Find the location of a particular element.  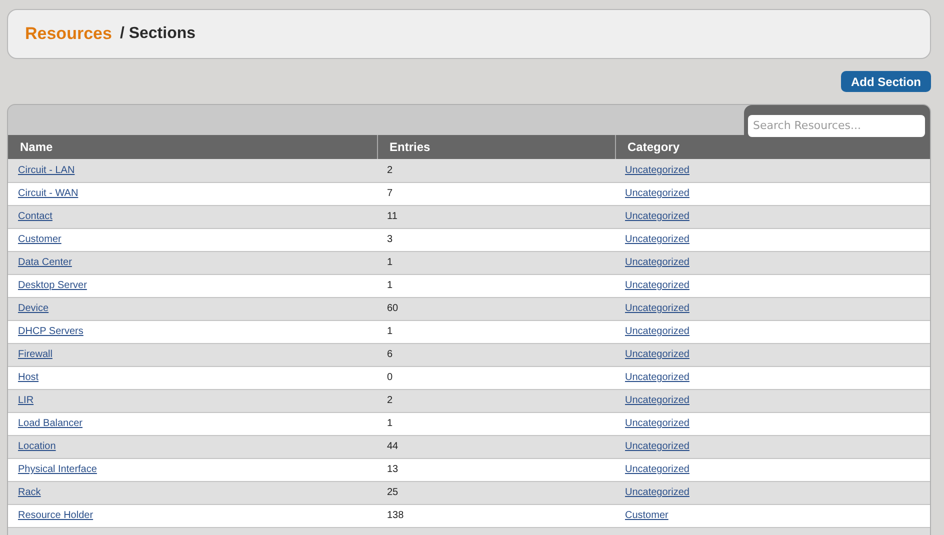

section-link: Data Center is located at coordinates (45, 262).